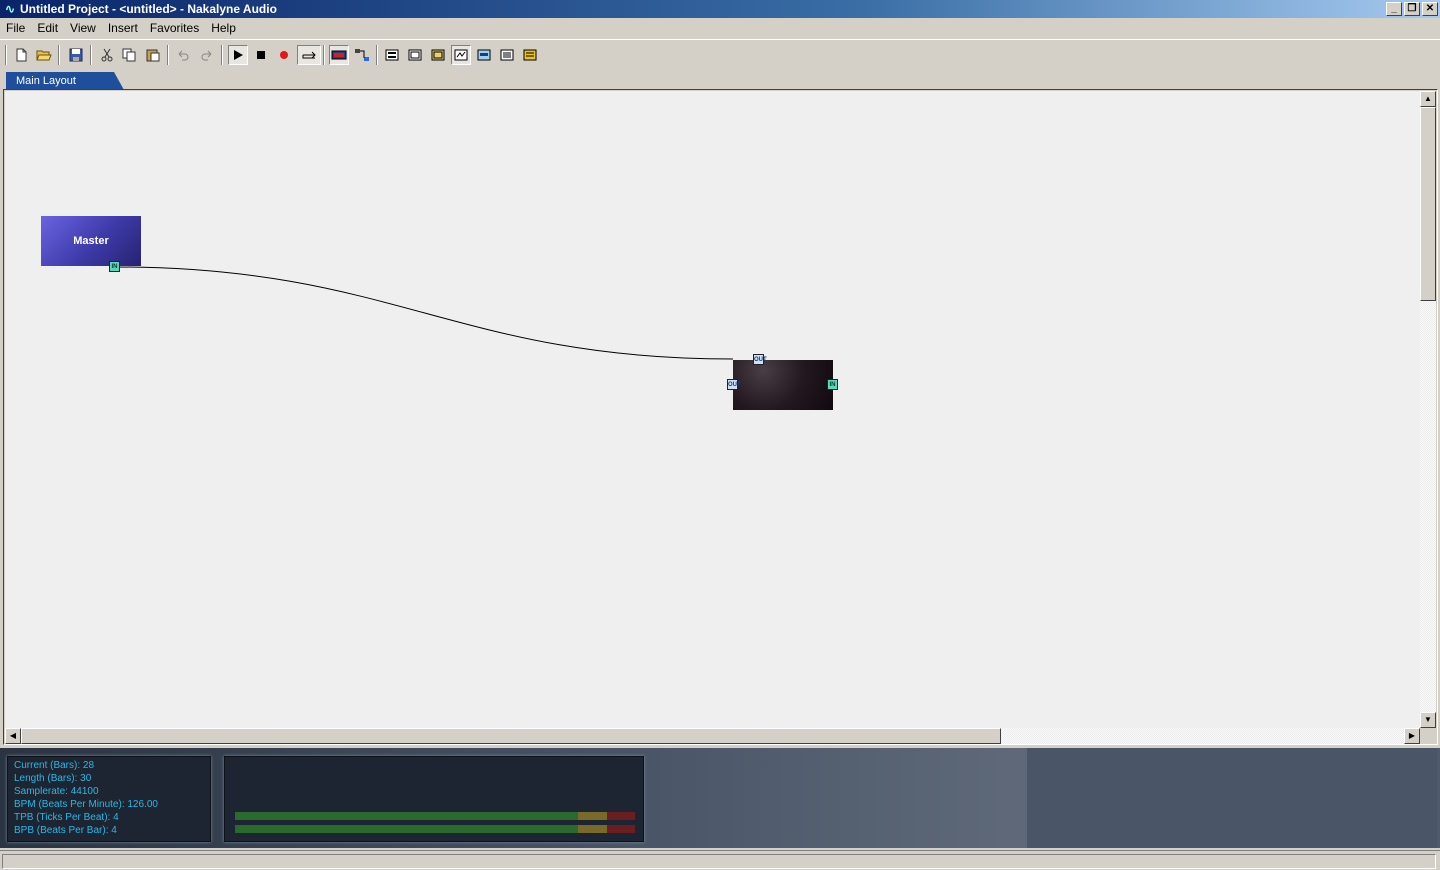 Image resolution: width=1440 pixels, height=870 pixels. What do you see at coordinates (832, 384) in the screenshot?
I see `unit-right-in-port: IN` at bounding box center [832, 384].